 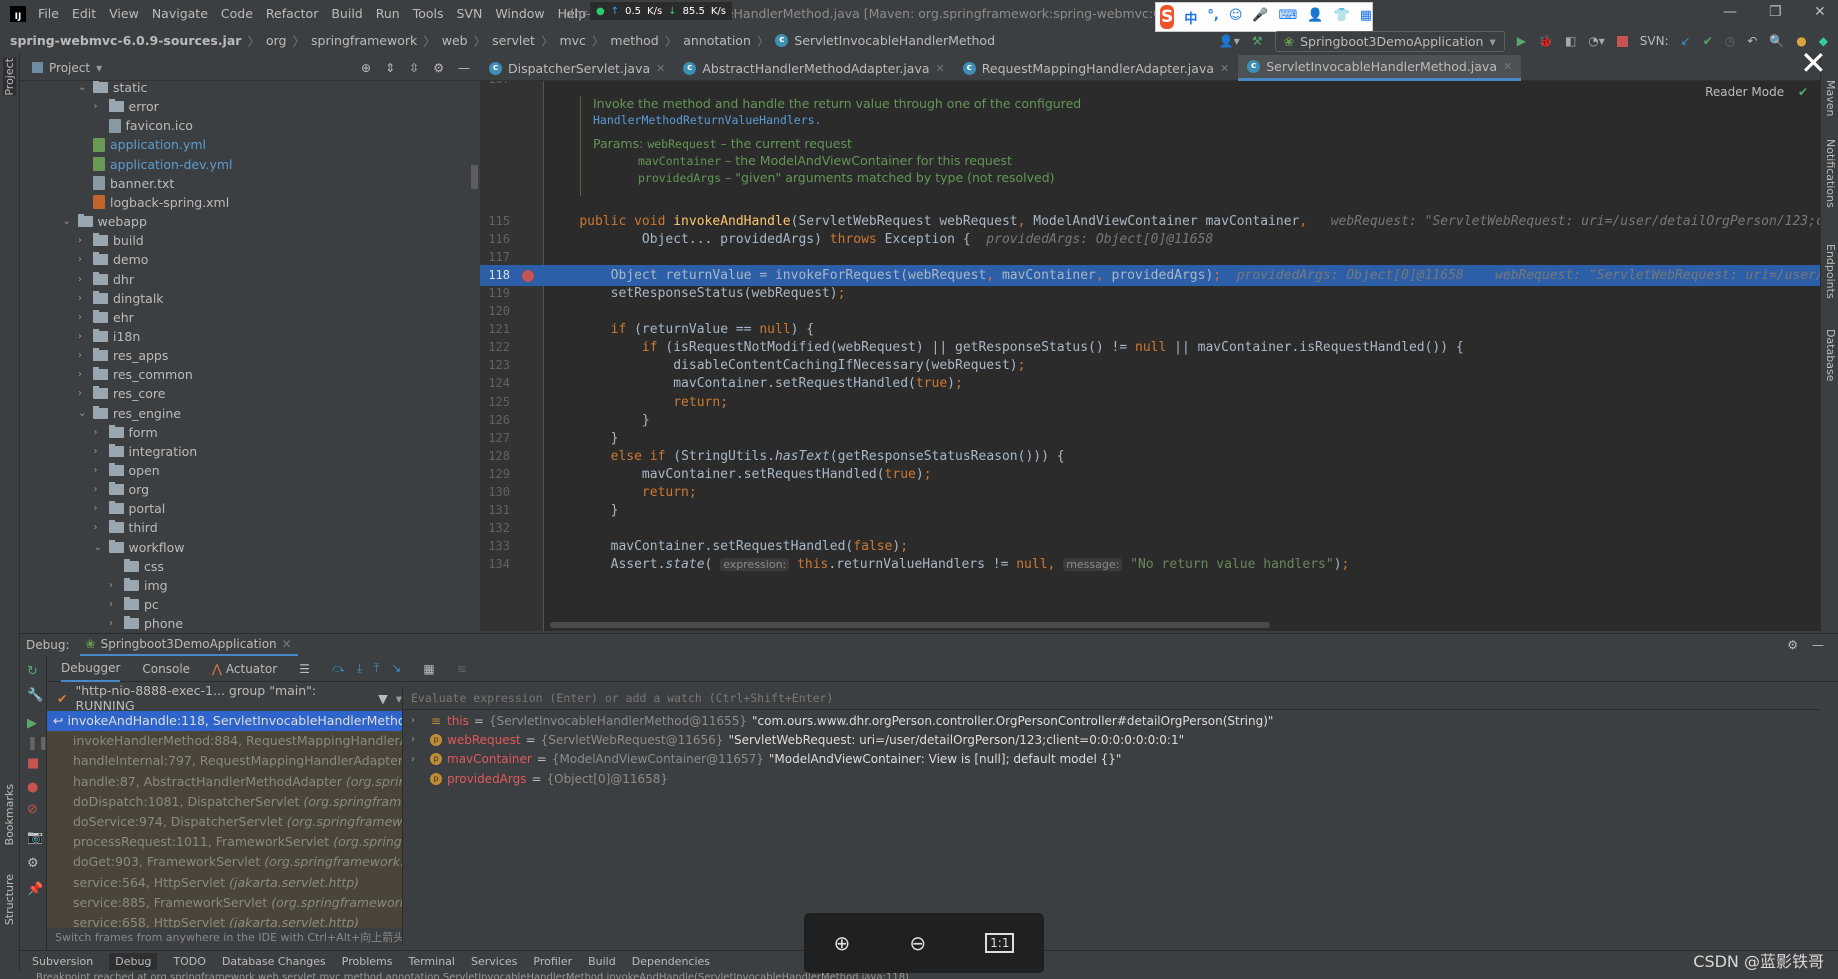 I want to click on debug-session-tab: ❀ Springboot3DemoApplication ✕, so click(x=188, y=645).